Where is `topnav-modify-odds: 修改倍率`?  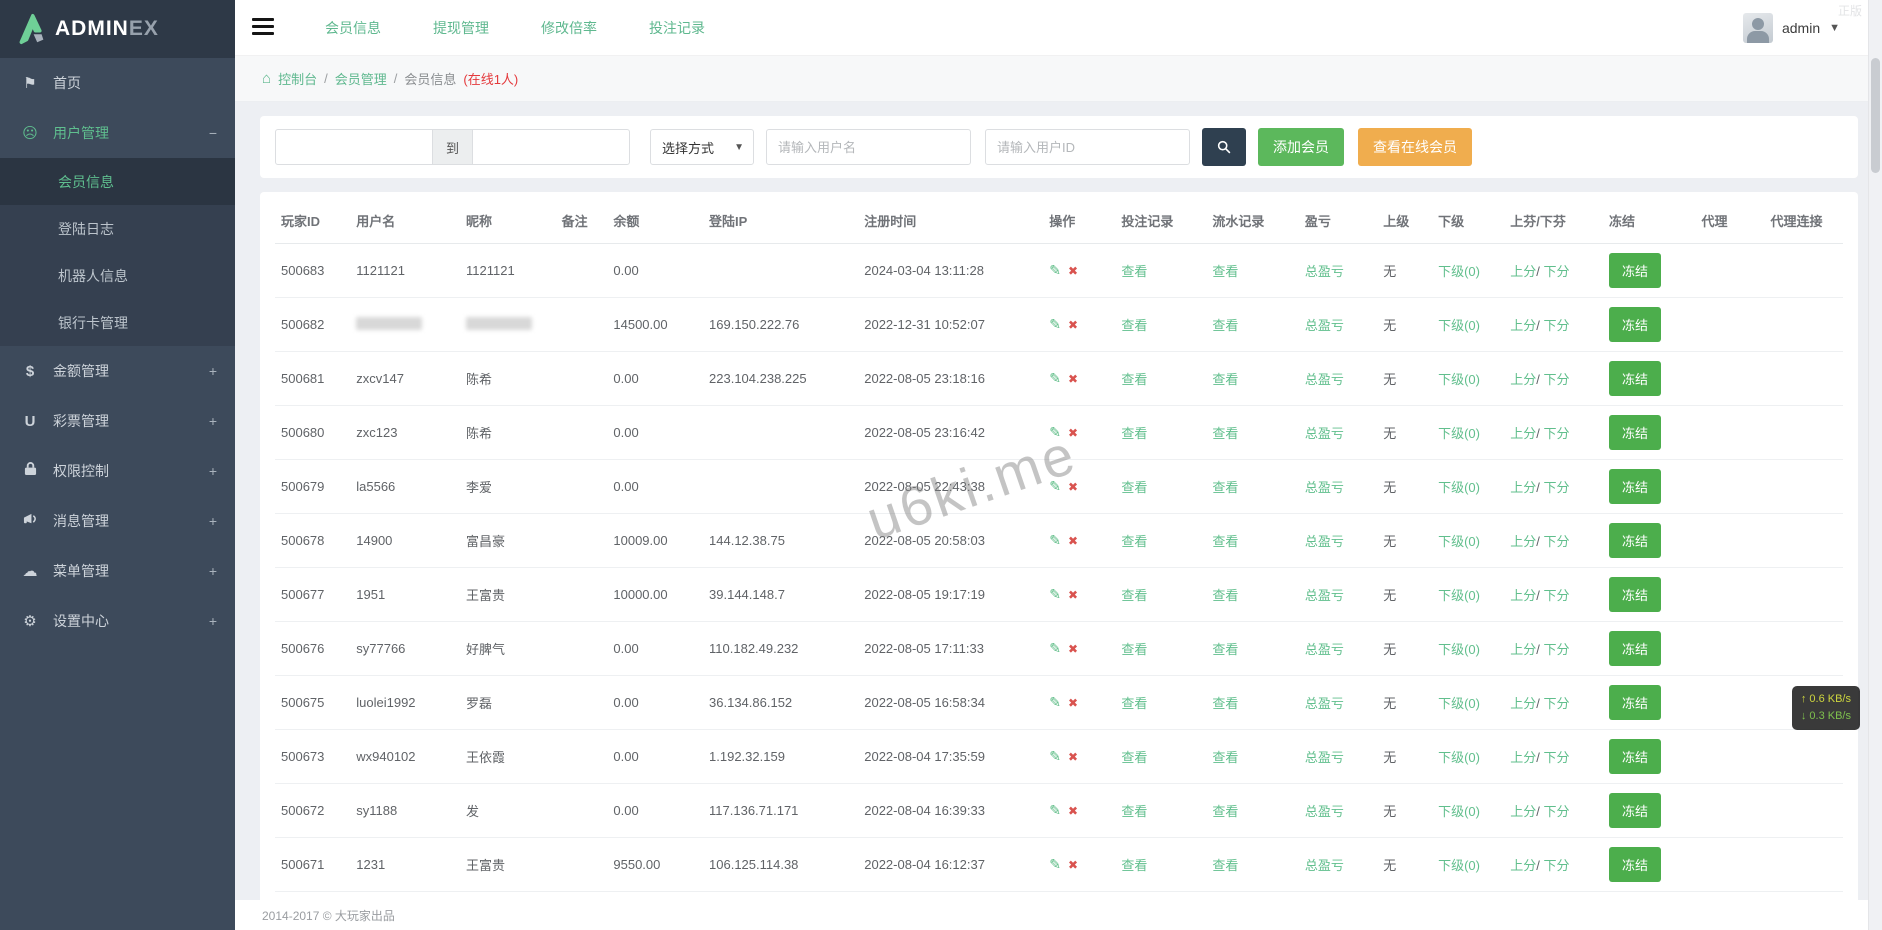
topnav-modify-odds: 修改倍率 is located at coordinates (569, 28).